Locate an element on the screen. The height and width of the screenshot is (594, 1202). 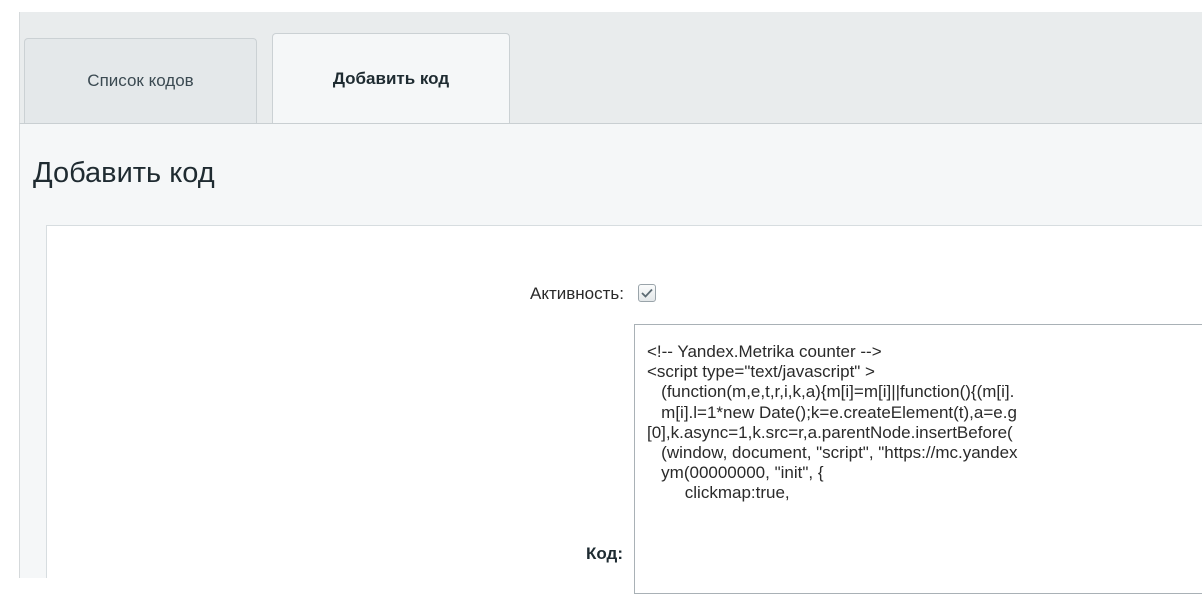
tab-code-list-label: Список кодов is located at coordinates (140, 80).